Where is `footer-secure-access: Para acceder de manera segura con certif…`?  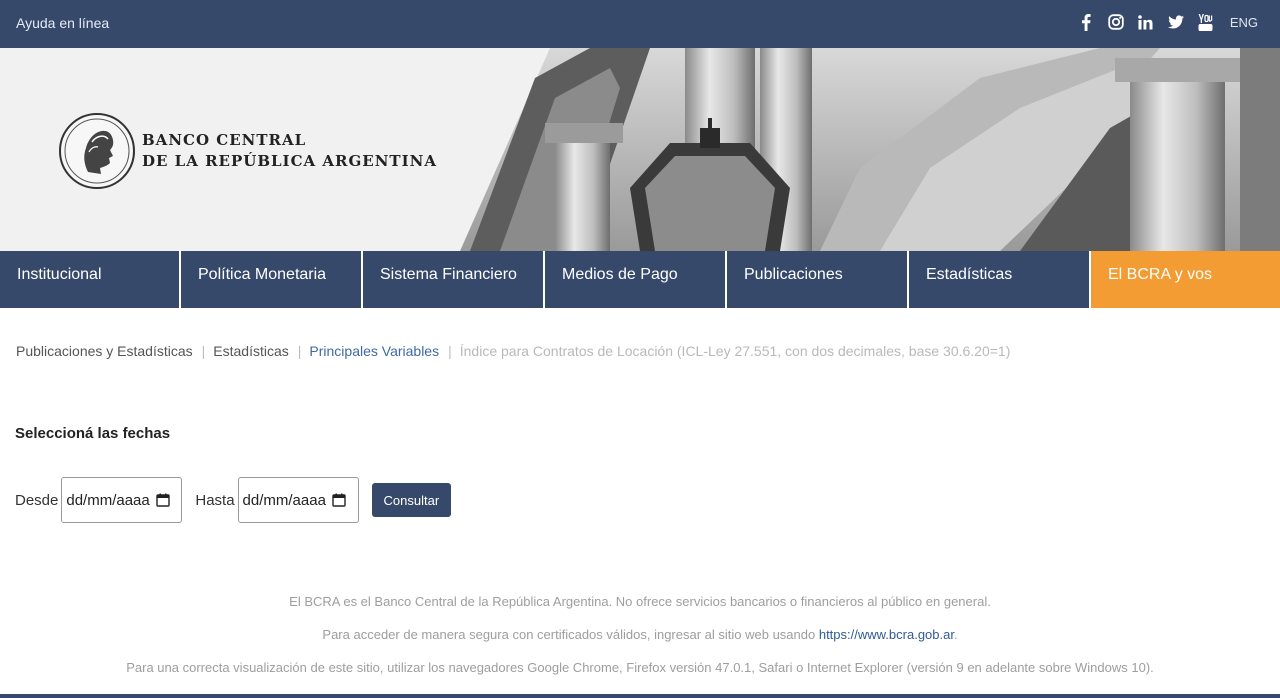
footer-secure-access: Para acceder de manera segura con certif… is located at coordinates (640, 635).